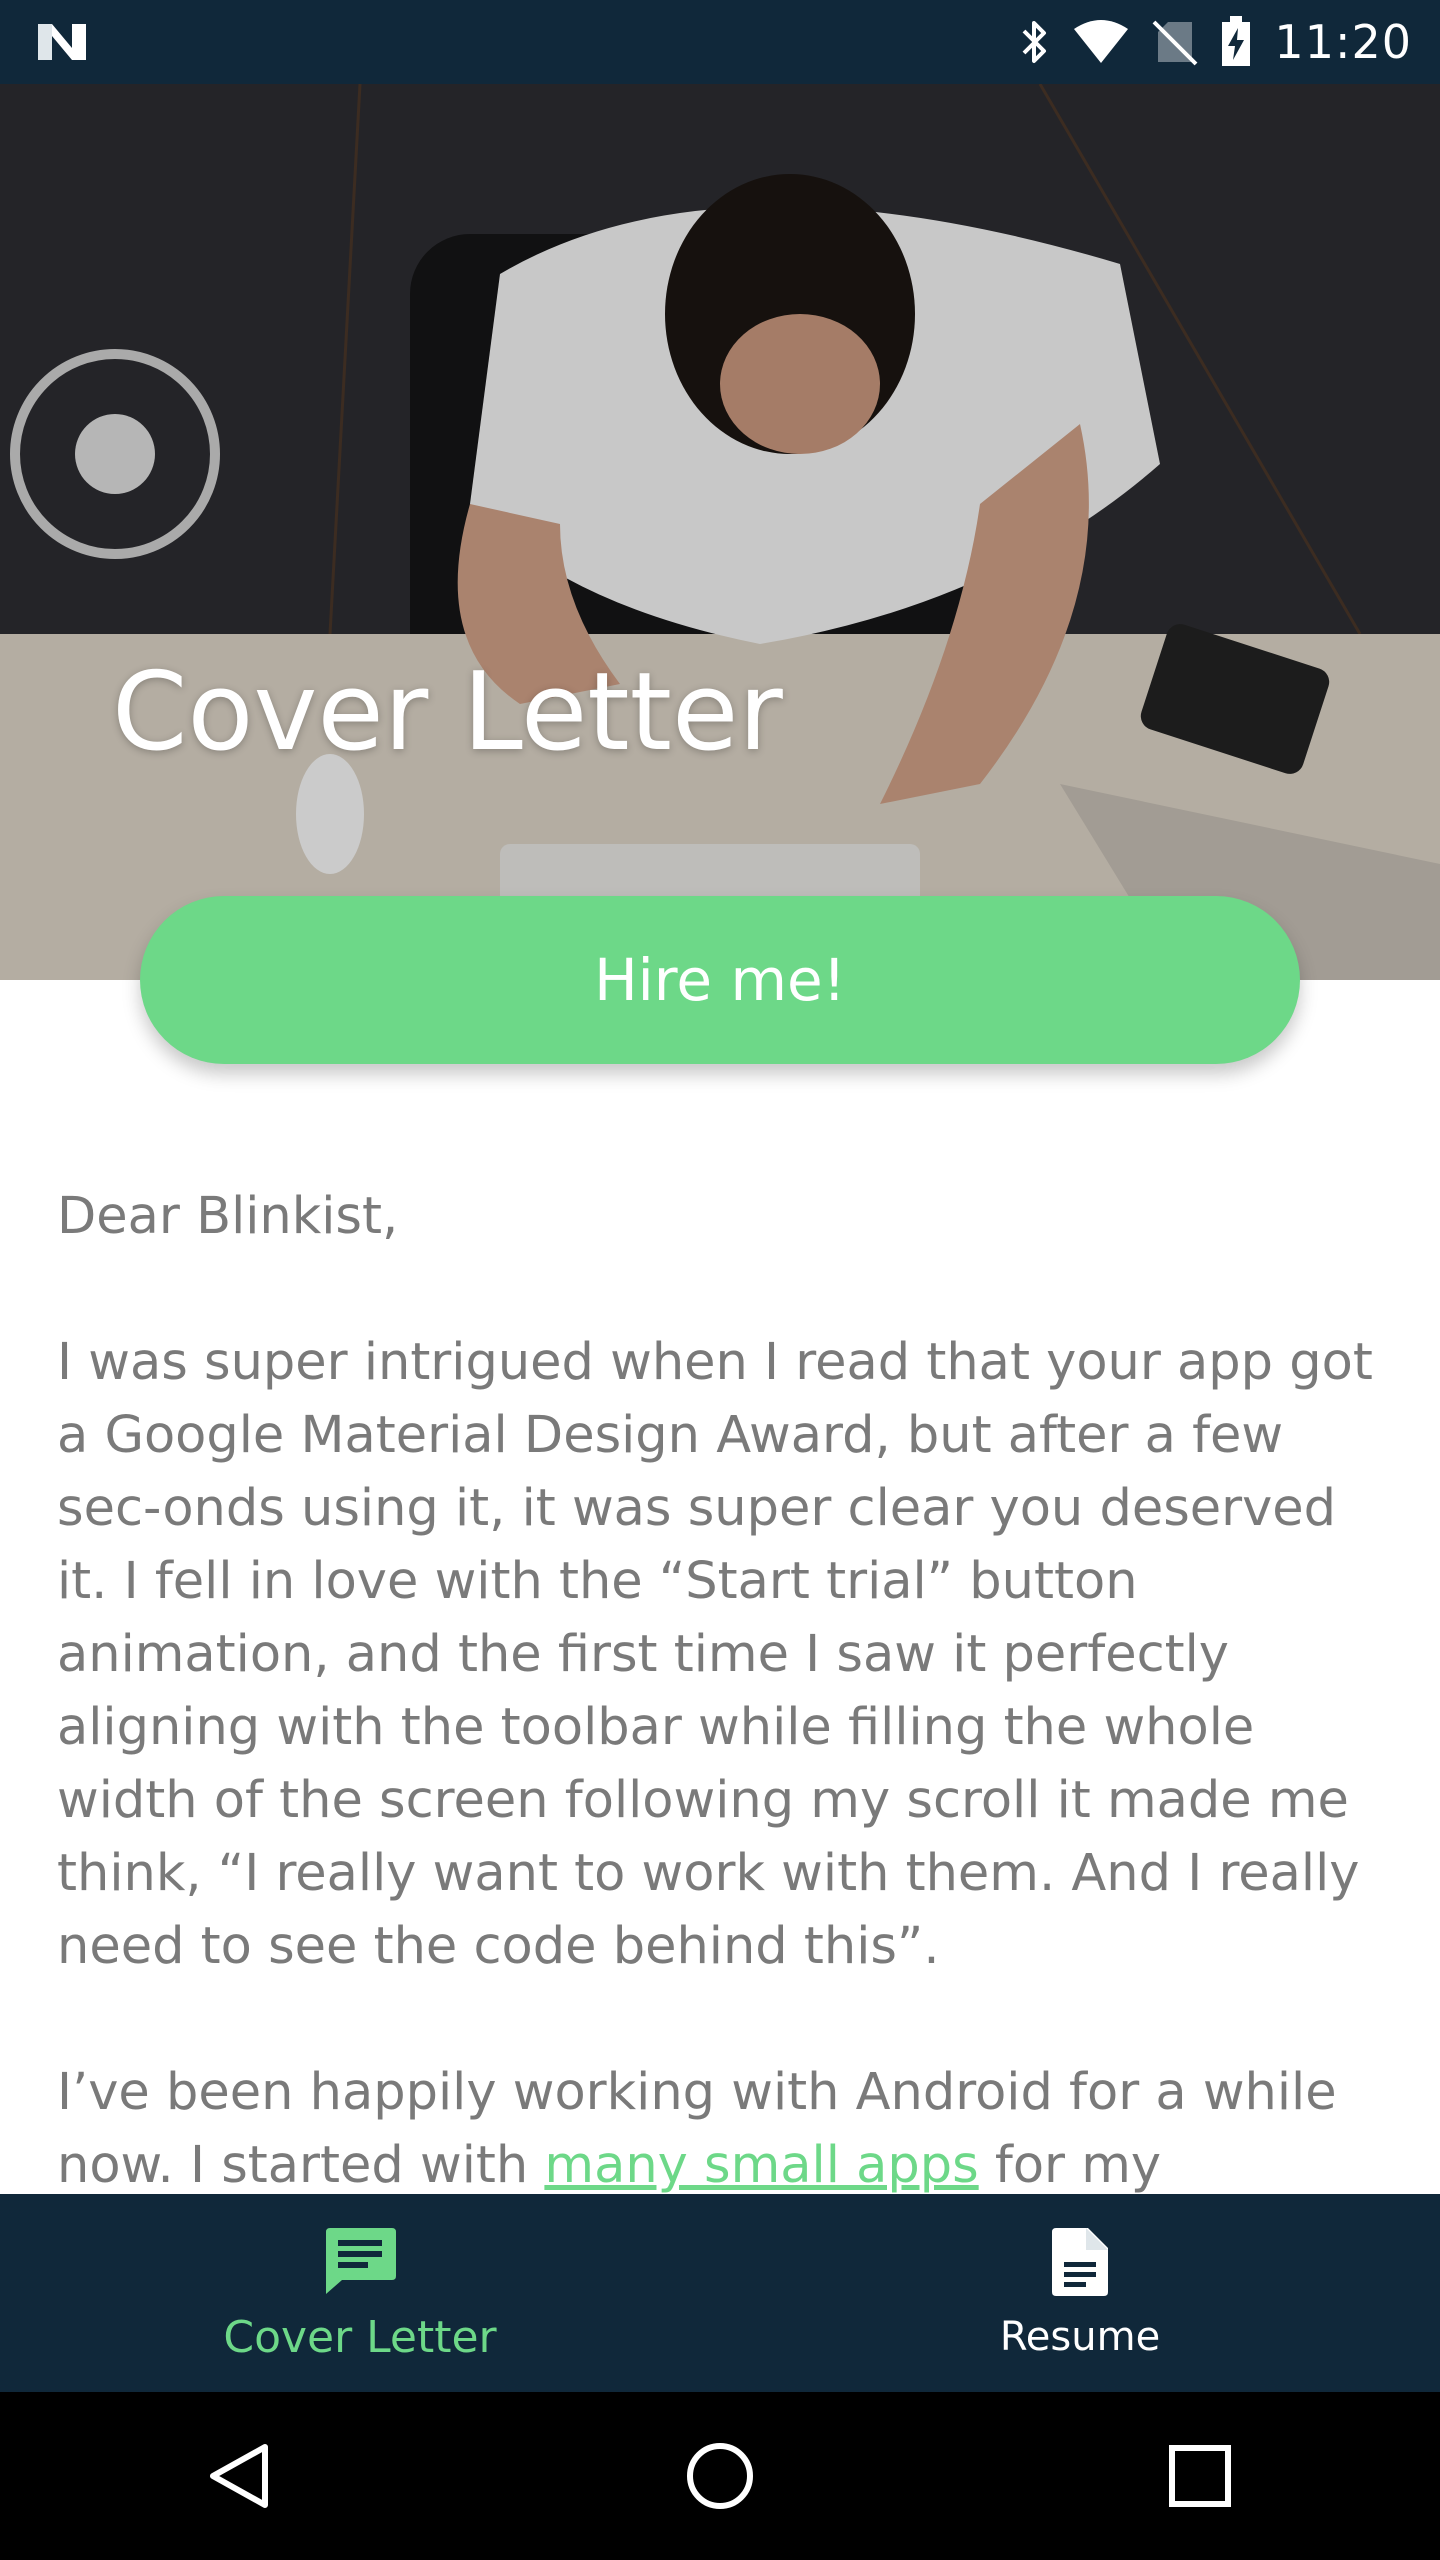 Image resolution: width=1440 pixels, height=2560 pixels. Describe the element at coordinates (1236, 42) in the screenshot. I see `battery-charging-icon` at that location.